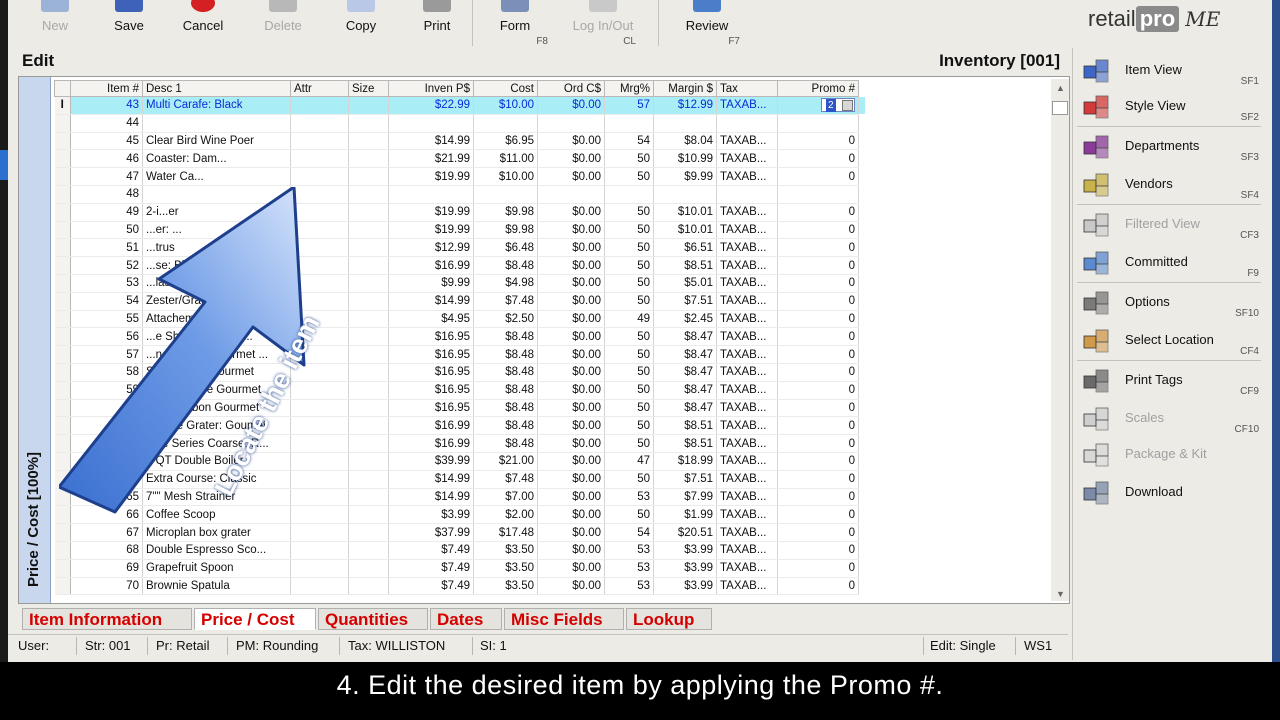 The image size is (1280, 720). What do you see at coordinates (629, 105) in the screenshot?
I see `cell-mrg: 57` at bounding box center [629, 105].